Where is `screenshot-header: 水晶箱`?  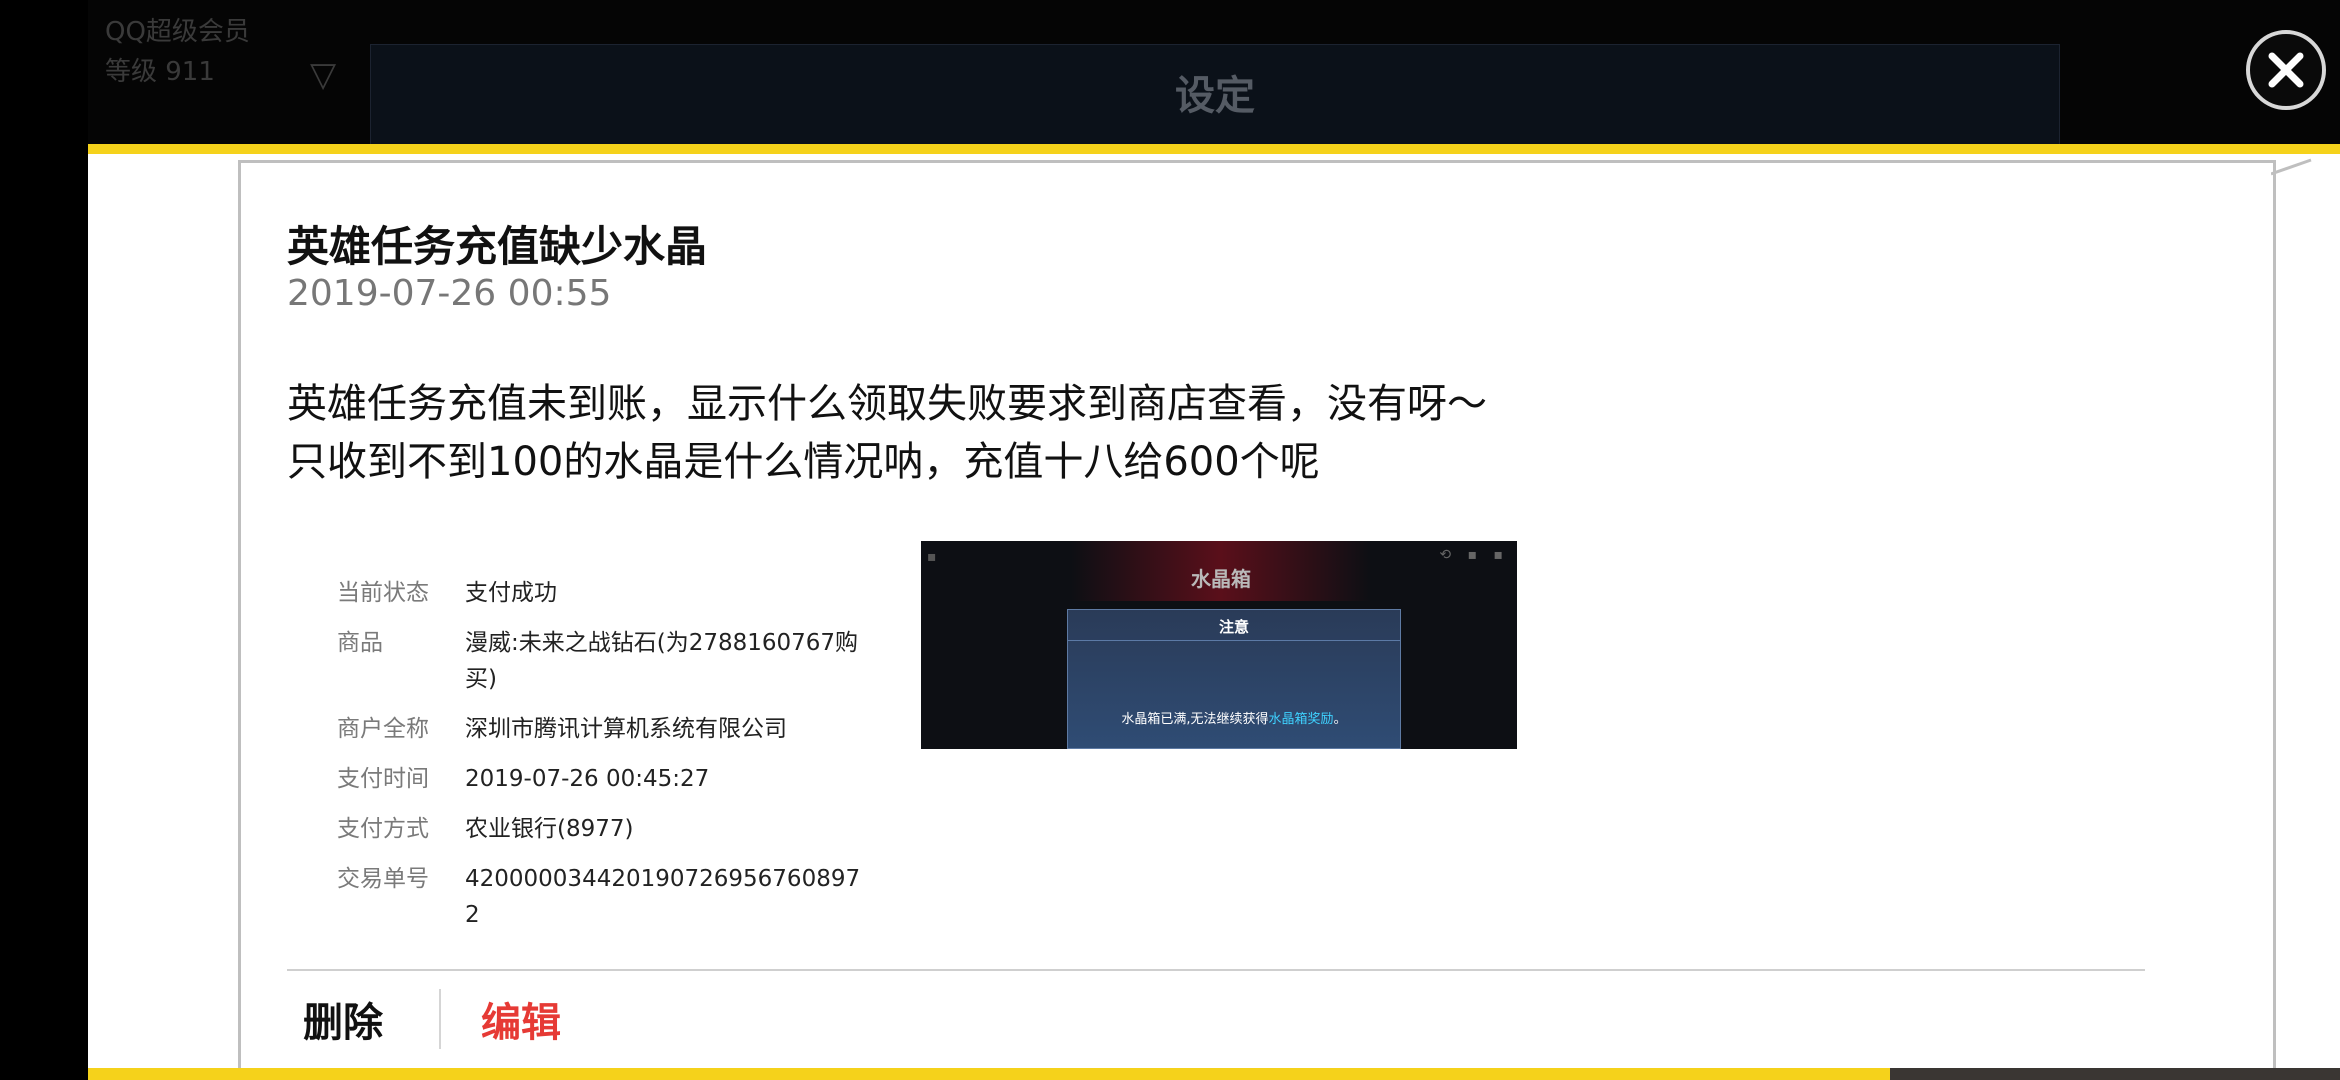 screenshot-header: 水晶箱 is located at coordinates (1221, 571).